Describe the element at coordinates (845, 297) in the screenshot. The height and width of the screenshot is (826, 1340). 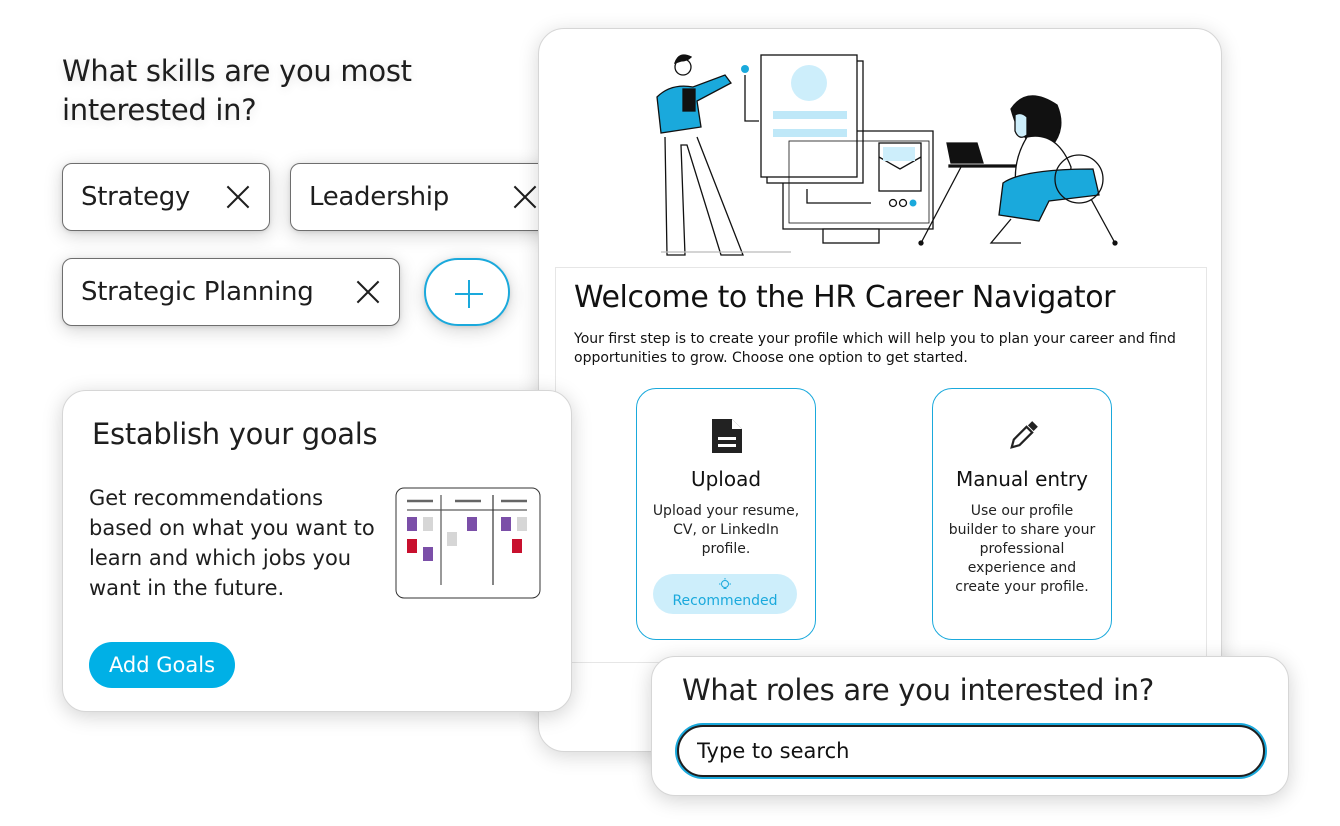
I see `welcome-title: Welcome to the HR Career Navigator` at that location.